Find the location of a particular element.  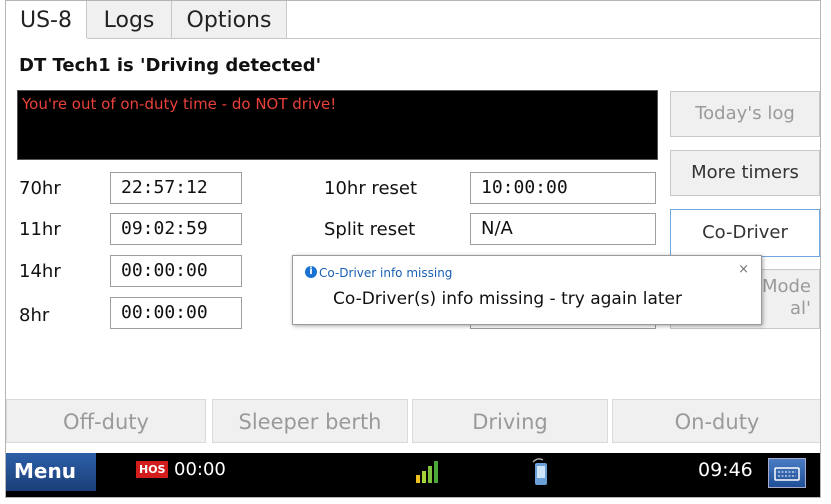

timer-8hr-value: 00:00:00 is located at coordinates (176, 313).